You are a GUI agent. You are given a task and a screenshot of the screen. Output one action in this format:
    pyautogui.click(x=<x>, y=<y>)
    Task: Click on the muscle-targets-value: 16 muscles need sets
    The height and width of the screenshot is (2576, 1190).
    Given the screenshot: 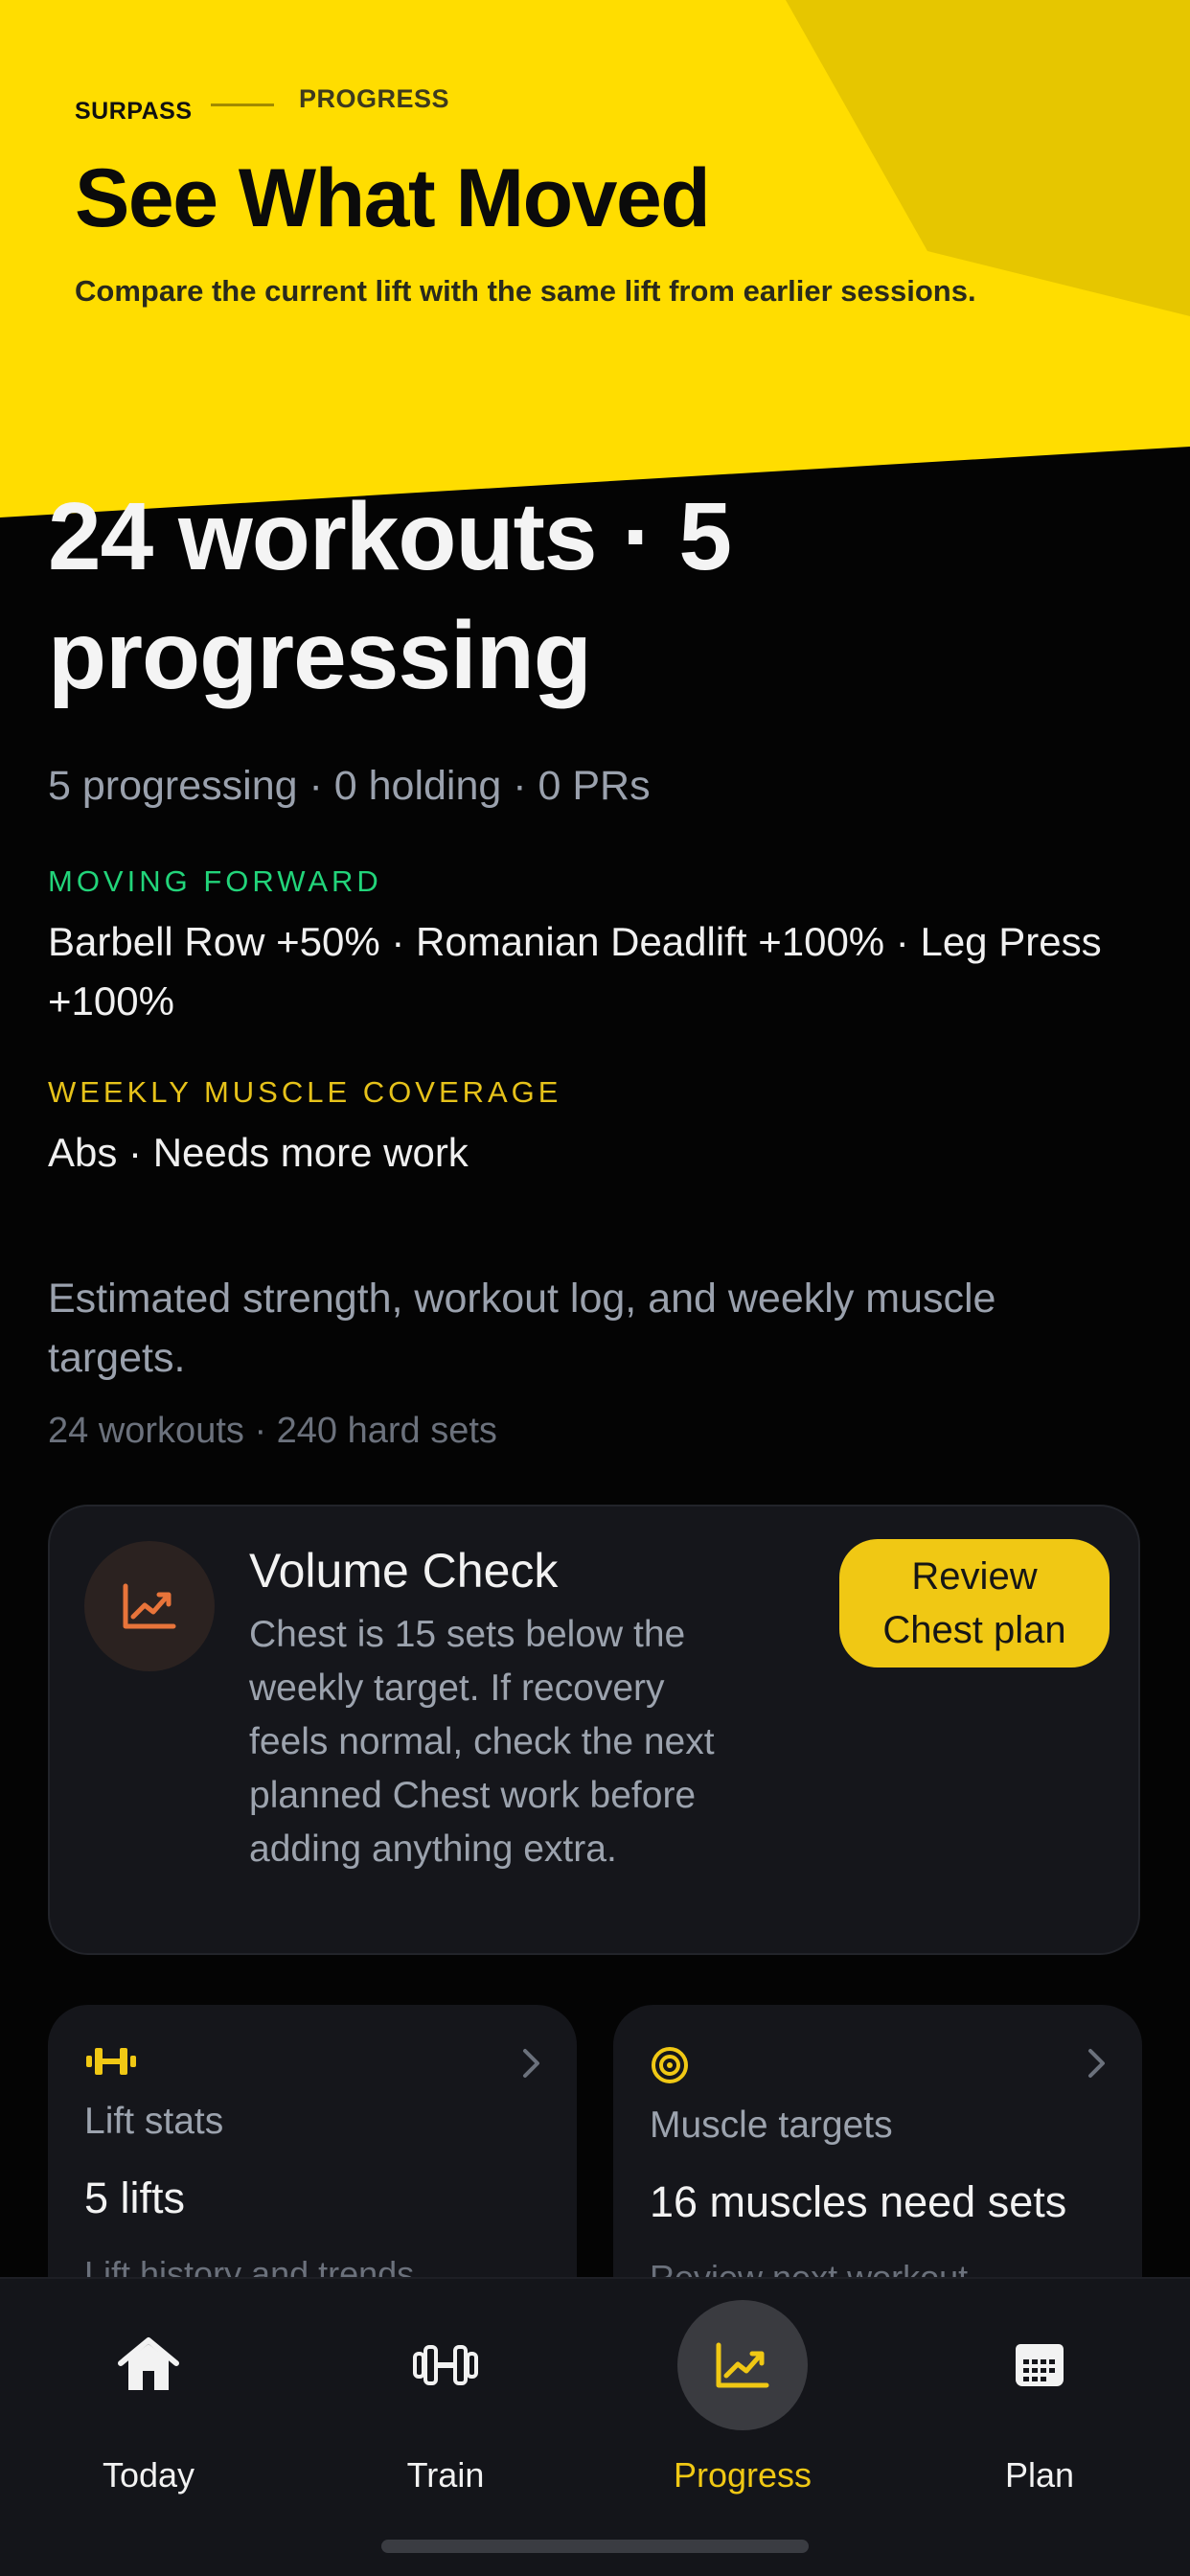 What is the action you would take?
    pyautogui.click(x=858, y=2202)
    